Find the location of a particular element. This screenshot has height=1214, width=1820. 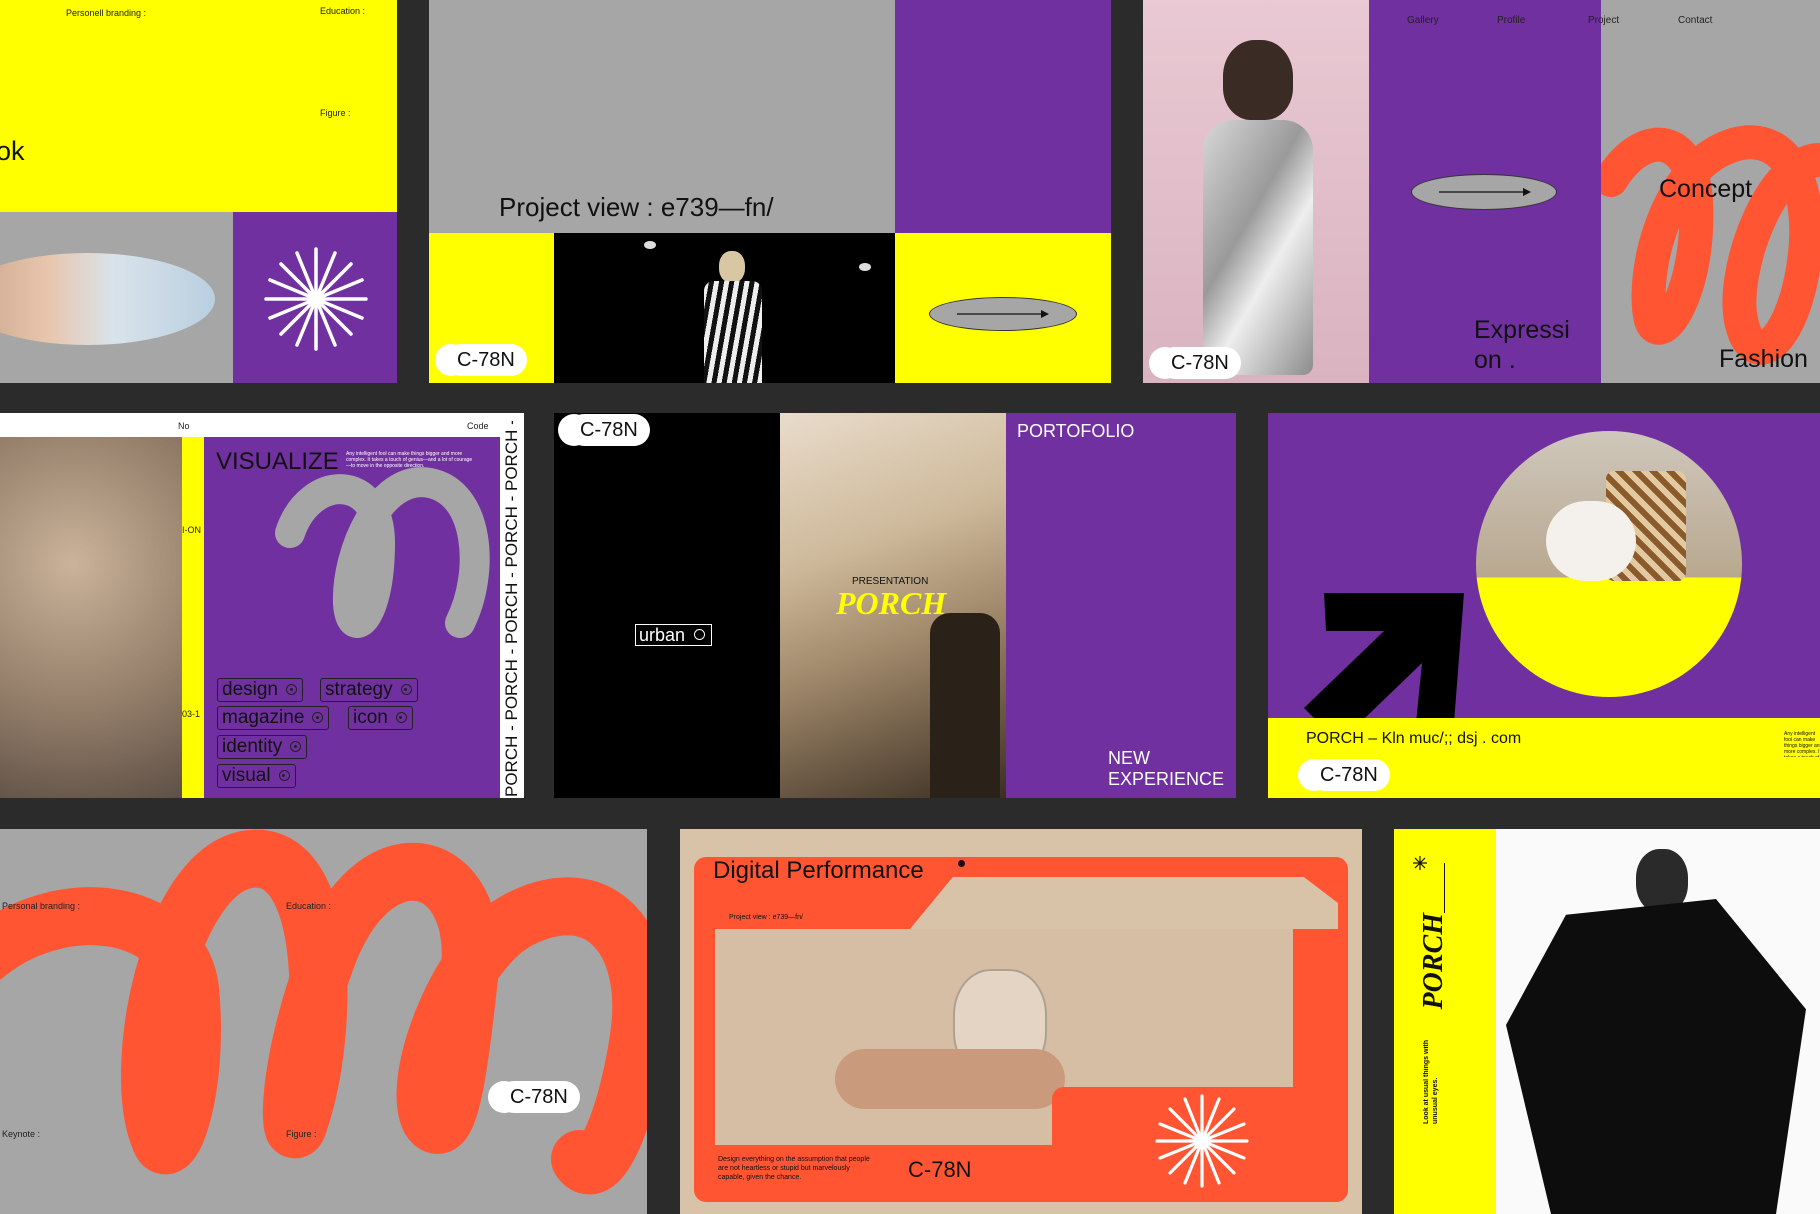

bottle is located at coordinates (965, 705).